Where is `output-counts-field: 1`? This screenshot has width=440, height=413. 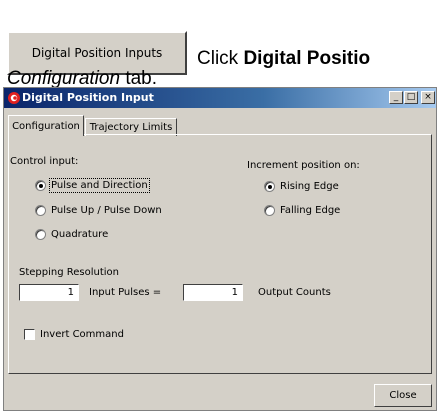
output-counts-field: 1 is located at coordinates (213, 292).